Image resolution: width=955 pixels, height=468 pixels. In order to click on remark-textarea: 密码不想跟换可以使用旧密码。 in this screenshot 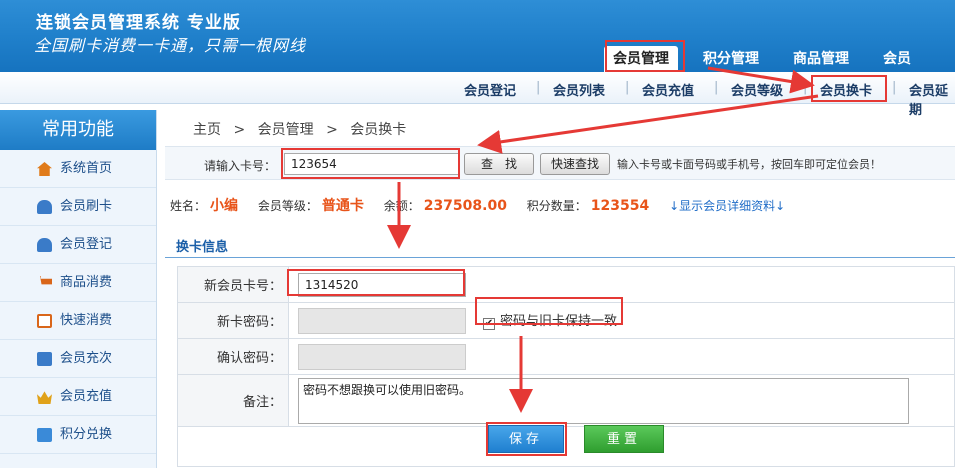, I will do `click(603, 401)`.